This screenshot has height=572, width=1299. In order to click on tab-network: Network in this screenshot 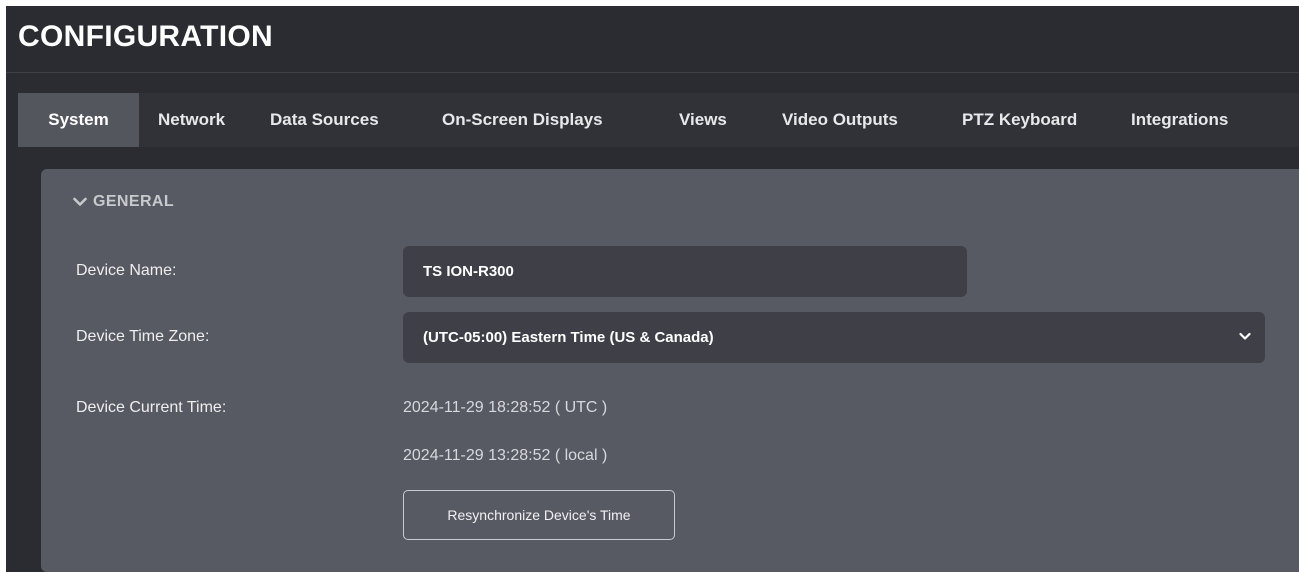, I will do `click(191, 120)`.